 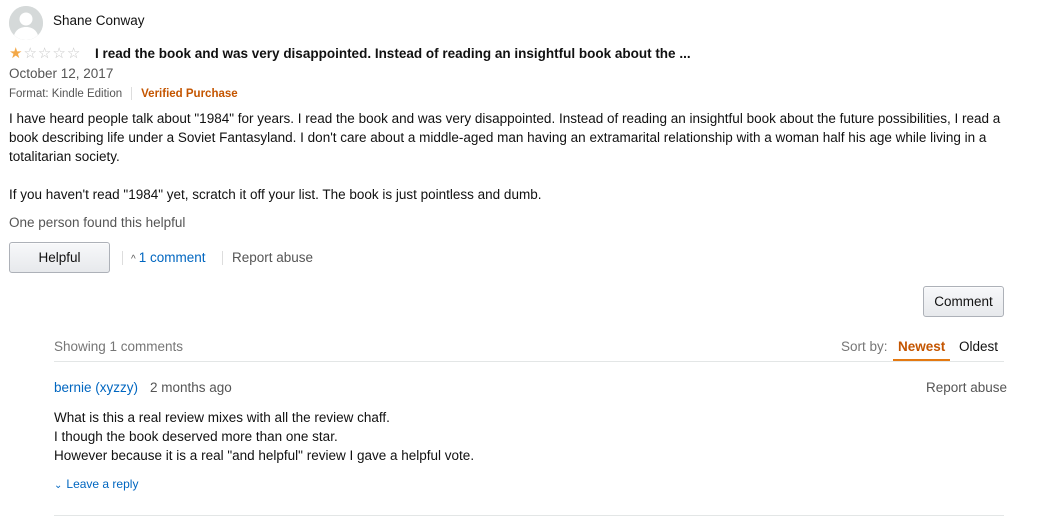 I want to click on comment-button: Comment, so click(x=963, y=301).